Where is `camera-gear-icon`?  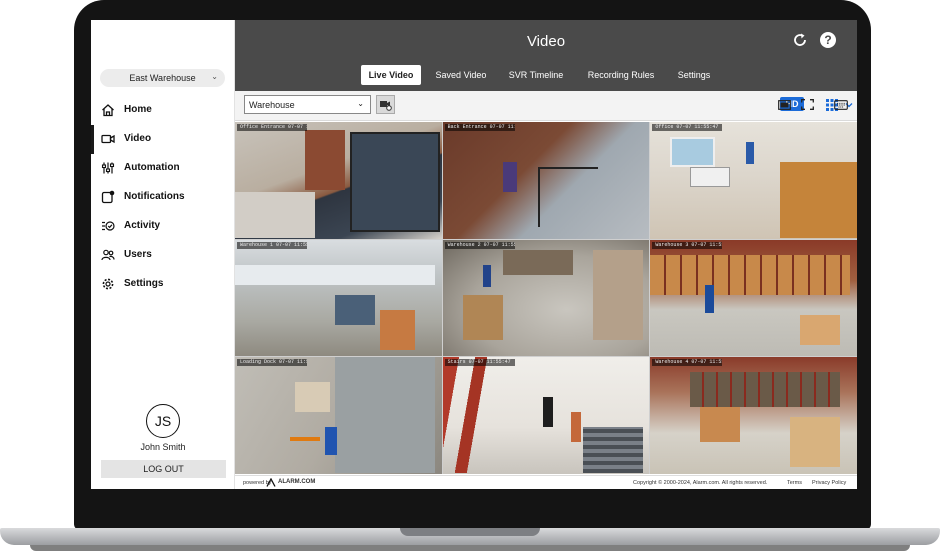 camera-gear-icon is located at coordinates (386, 106).